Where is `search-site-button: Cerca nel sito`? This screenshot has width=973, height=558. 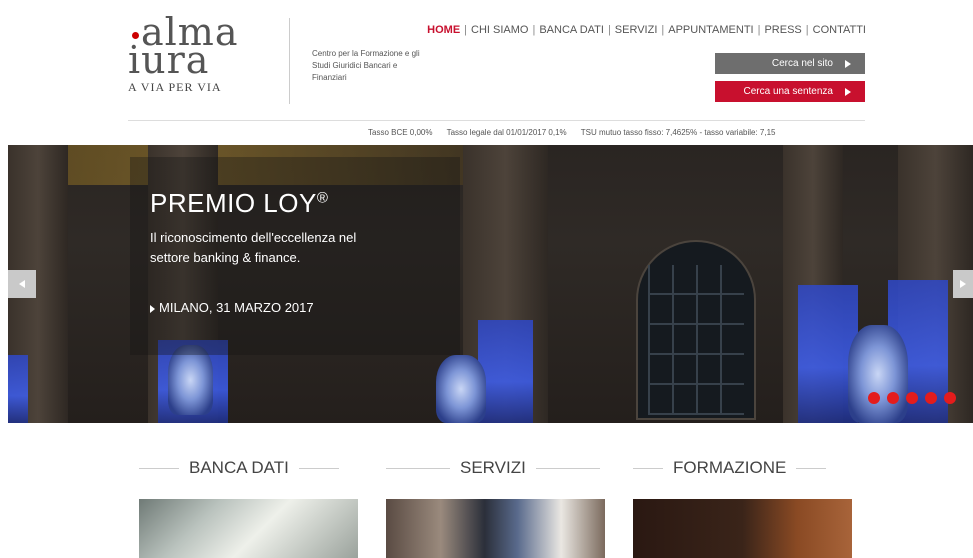 search-site-button: Cerca nel sito is located at coordinates (790, 63).